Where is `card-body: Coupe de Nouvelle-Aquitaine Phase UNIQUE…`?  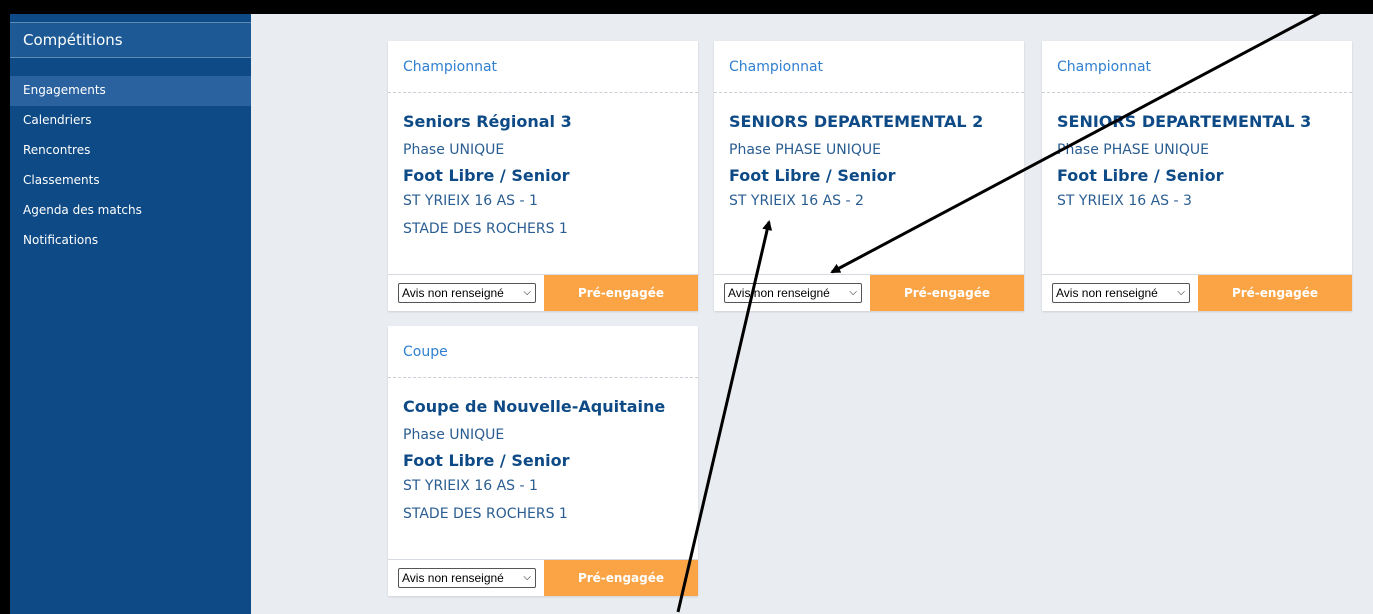
card-body: Coupe de Nouvelle-Aquitaine Phase UNIQUE… is located at coordinates (543, 468).